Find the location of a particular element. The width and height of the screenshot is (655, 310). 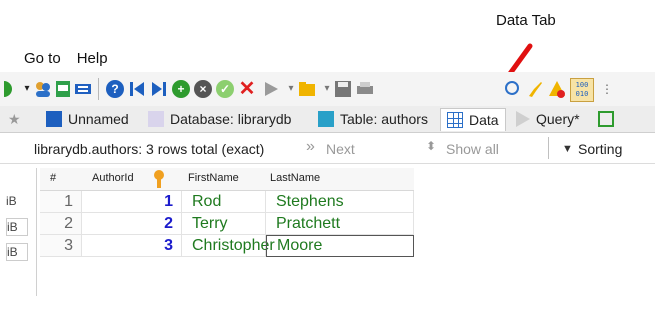

sync-icon is located at coordinates (83, 89).